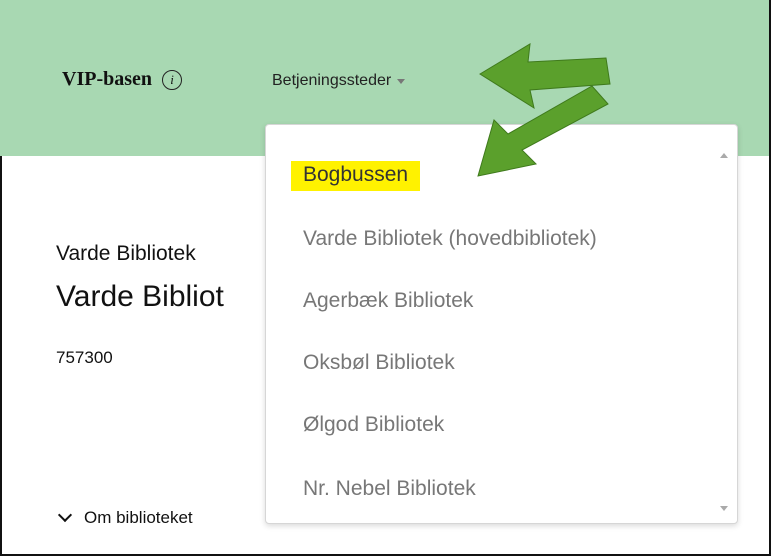  I want to click on scroll-down-icon, so click(724, 508).